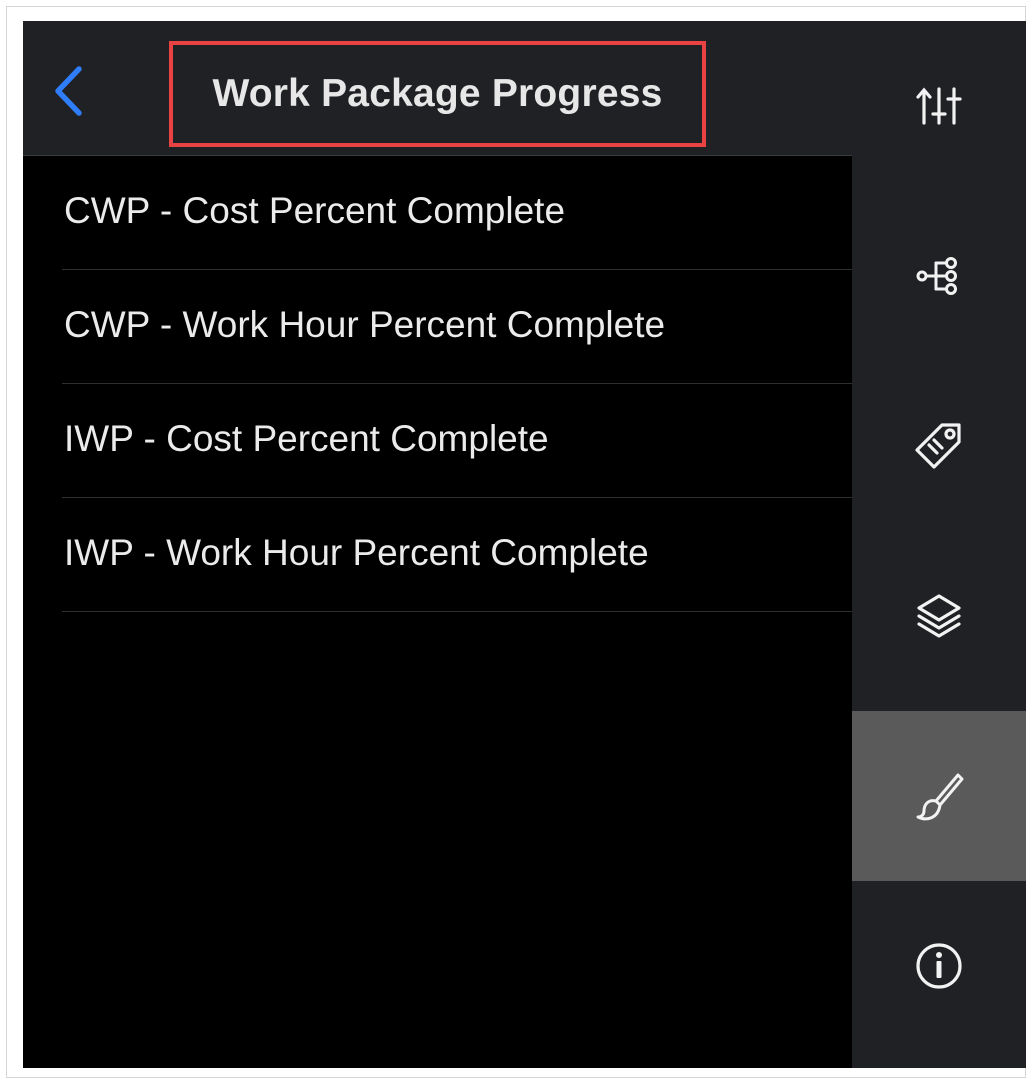 This screenshot has height=1078, width=1026. I want to click on title-highlight-box: Work Package Progress, so click(437, 94).